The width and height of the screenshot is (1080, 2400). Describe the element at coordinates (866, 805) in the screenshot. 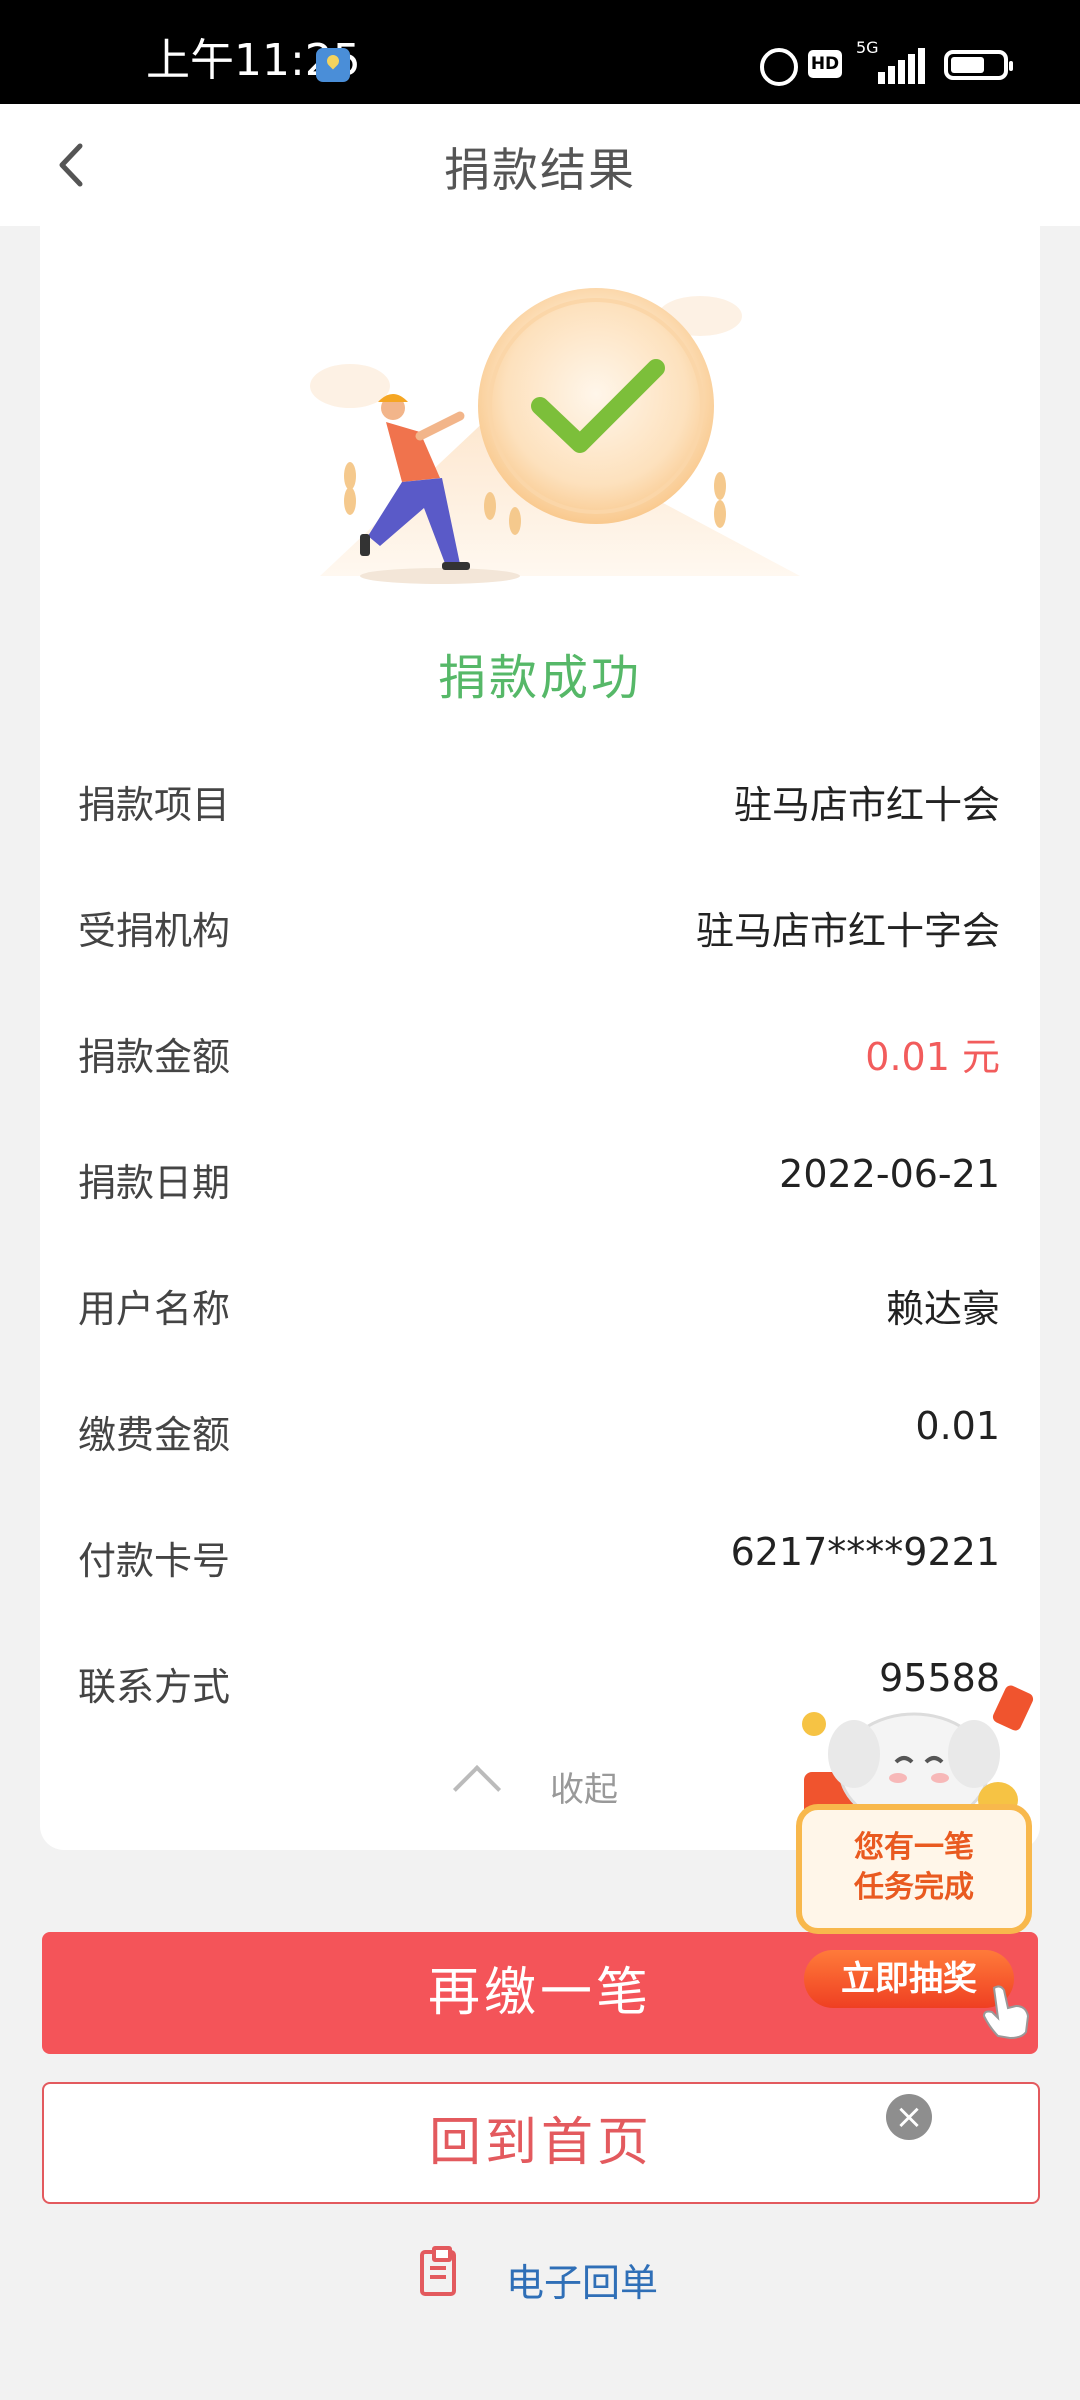

I see `row-value: 驻马店市红十会` at that location.